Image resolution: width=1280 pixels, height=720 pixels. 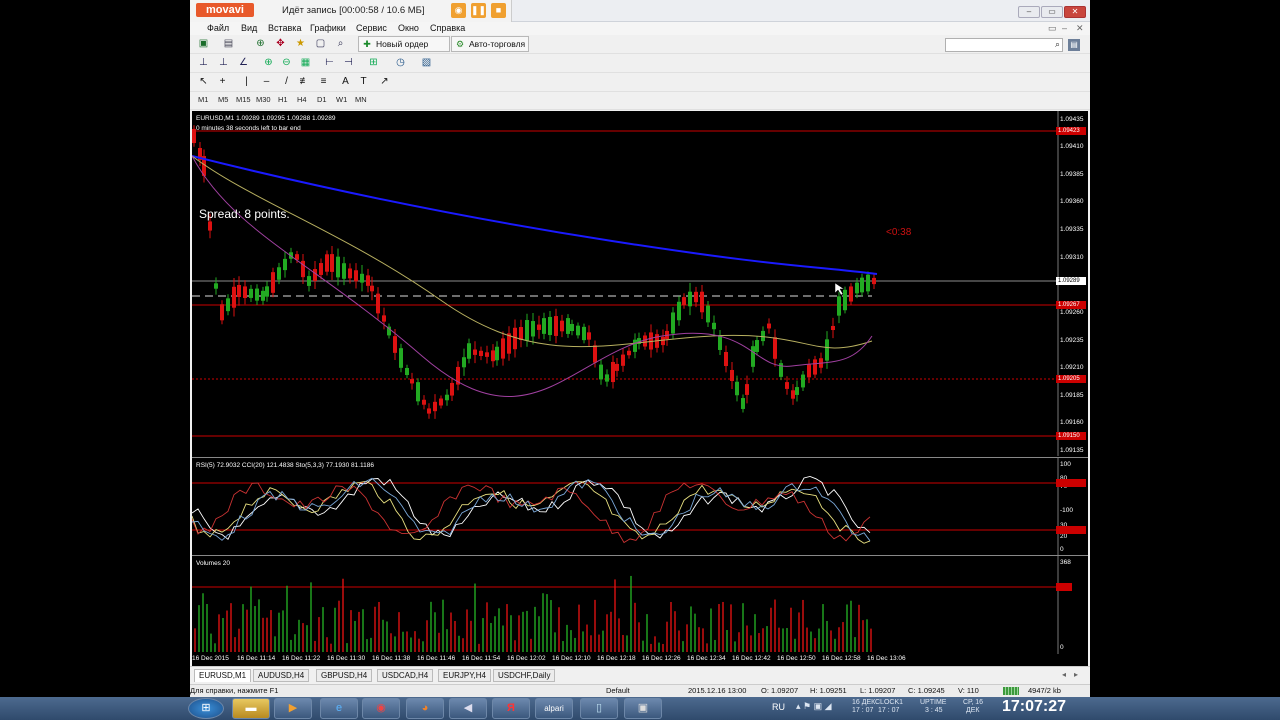 I want to click on tab-usdchf-daily: USDCHF,Daily, so click(x=524, y=675).